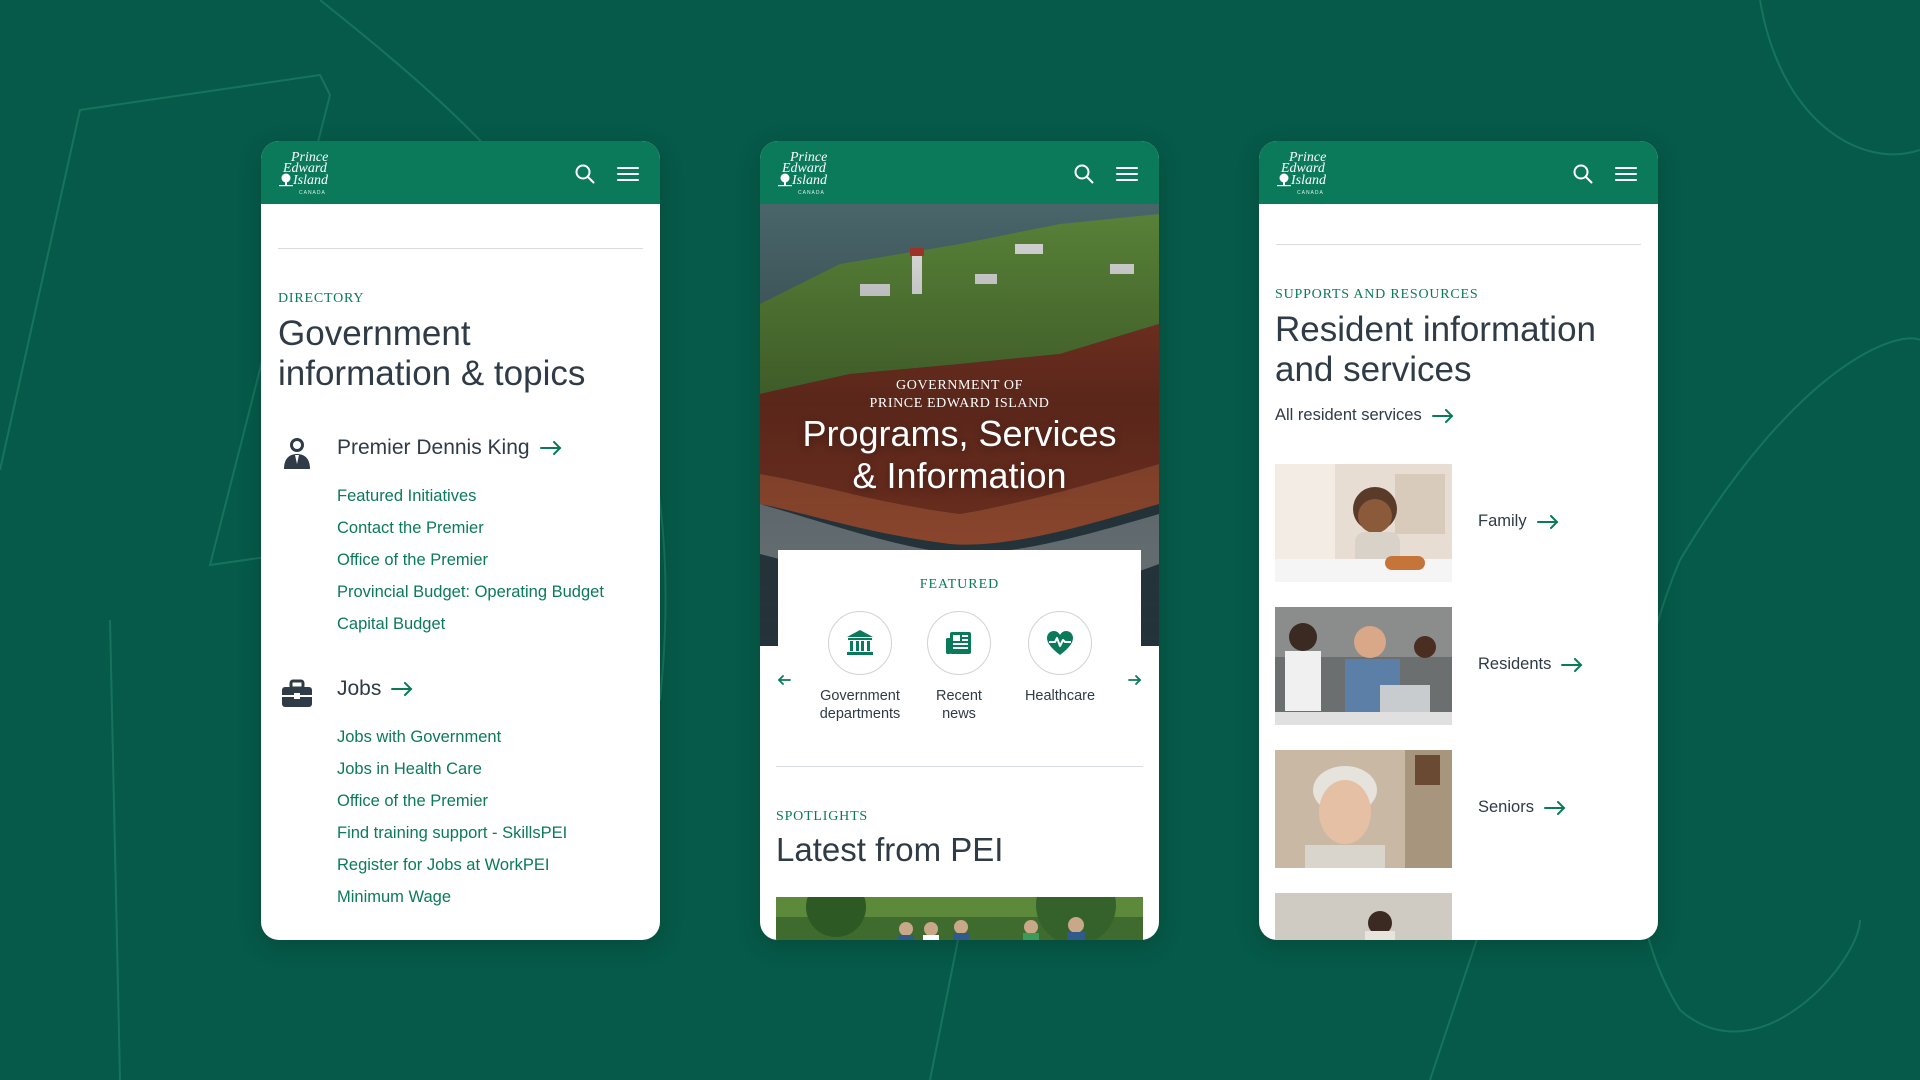 The width and height of the screenshot is (1920, 1080). I want to click on jobs-link-item: Register for Jobs at WorkPEI, so click(452, 871).